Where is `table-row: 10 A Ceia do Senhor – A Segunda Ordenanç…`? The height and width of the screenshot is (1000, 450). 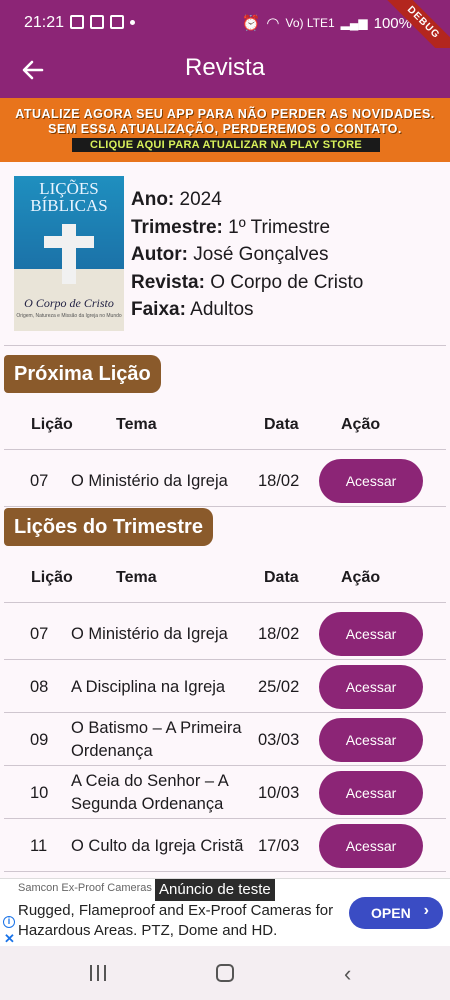
table-row: 10 A Ceia do Senhor – A Segunda Ordenanç… is located at coordinates (225, 793).